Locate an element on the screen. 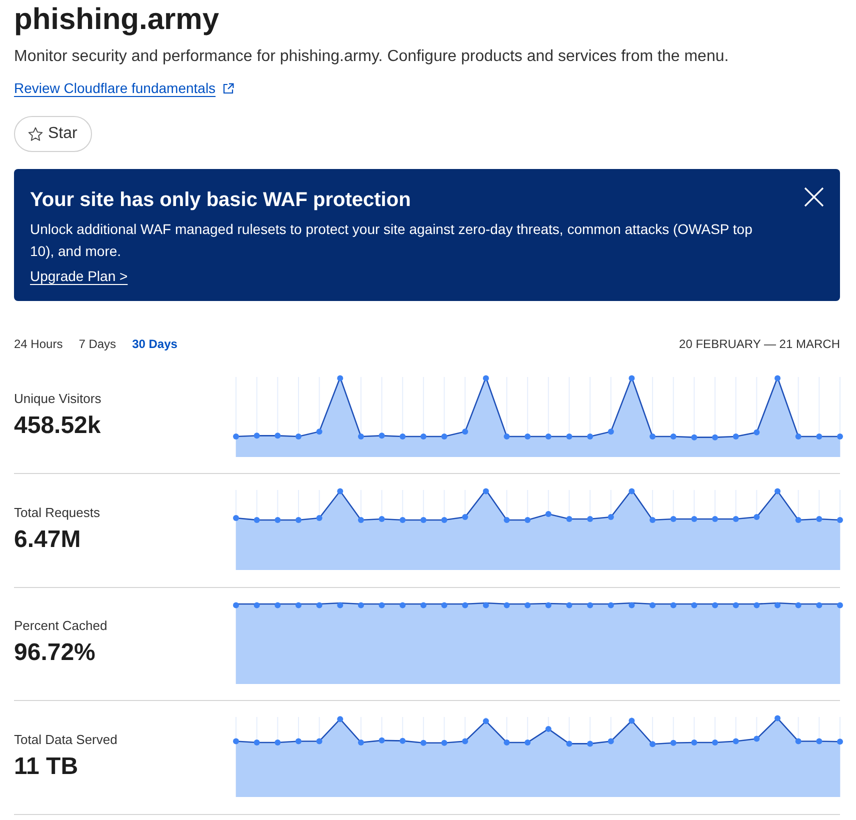  metric-value: 11 TB is located at coordinates (47, 767).